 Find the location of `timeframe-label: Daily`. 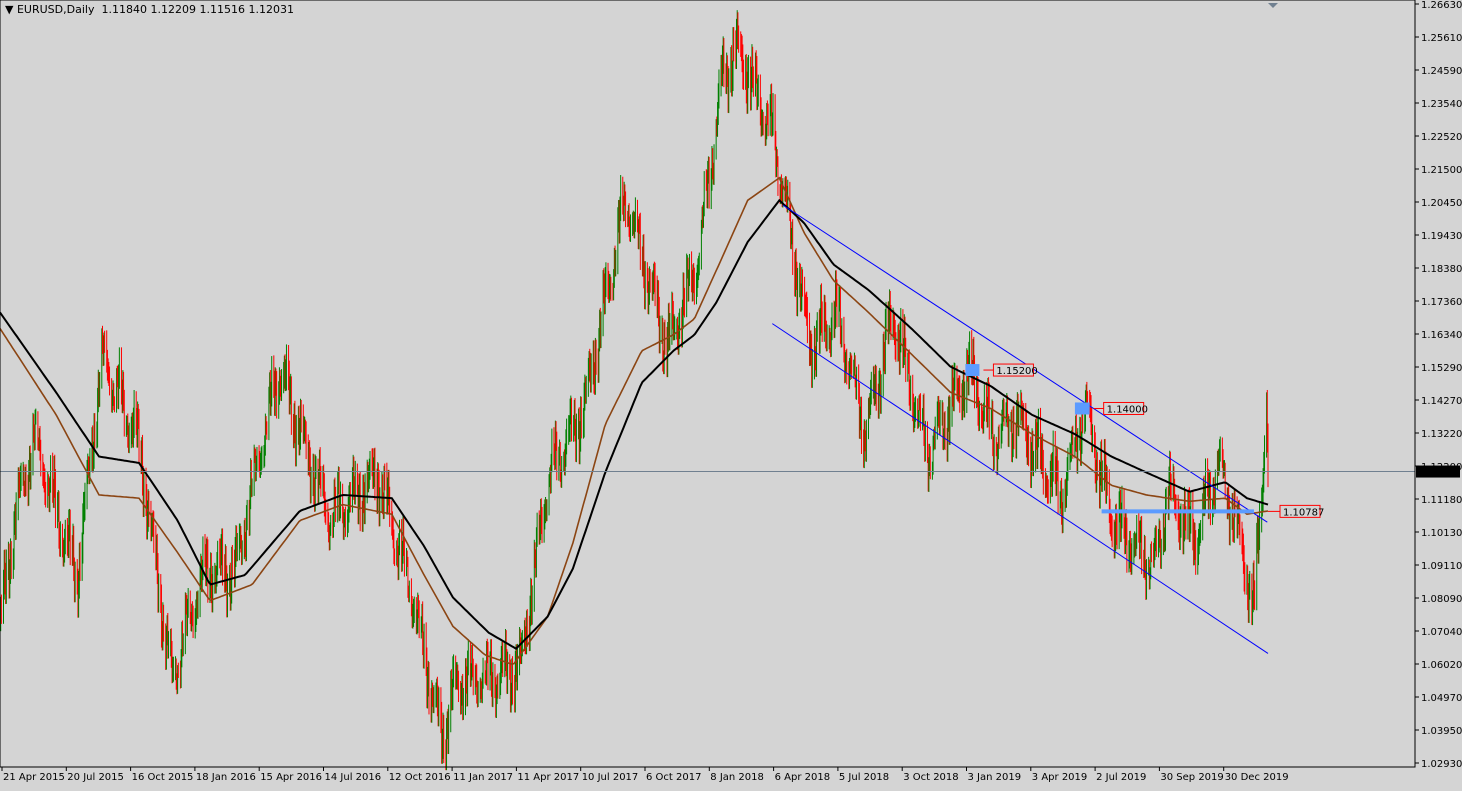

timeframe-label: Daily is located at coordinates (80, 9).